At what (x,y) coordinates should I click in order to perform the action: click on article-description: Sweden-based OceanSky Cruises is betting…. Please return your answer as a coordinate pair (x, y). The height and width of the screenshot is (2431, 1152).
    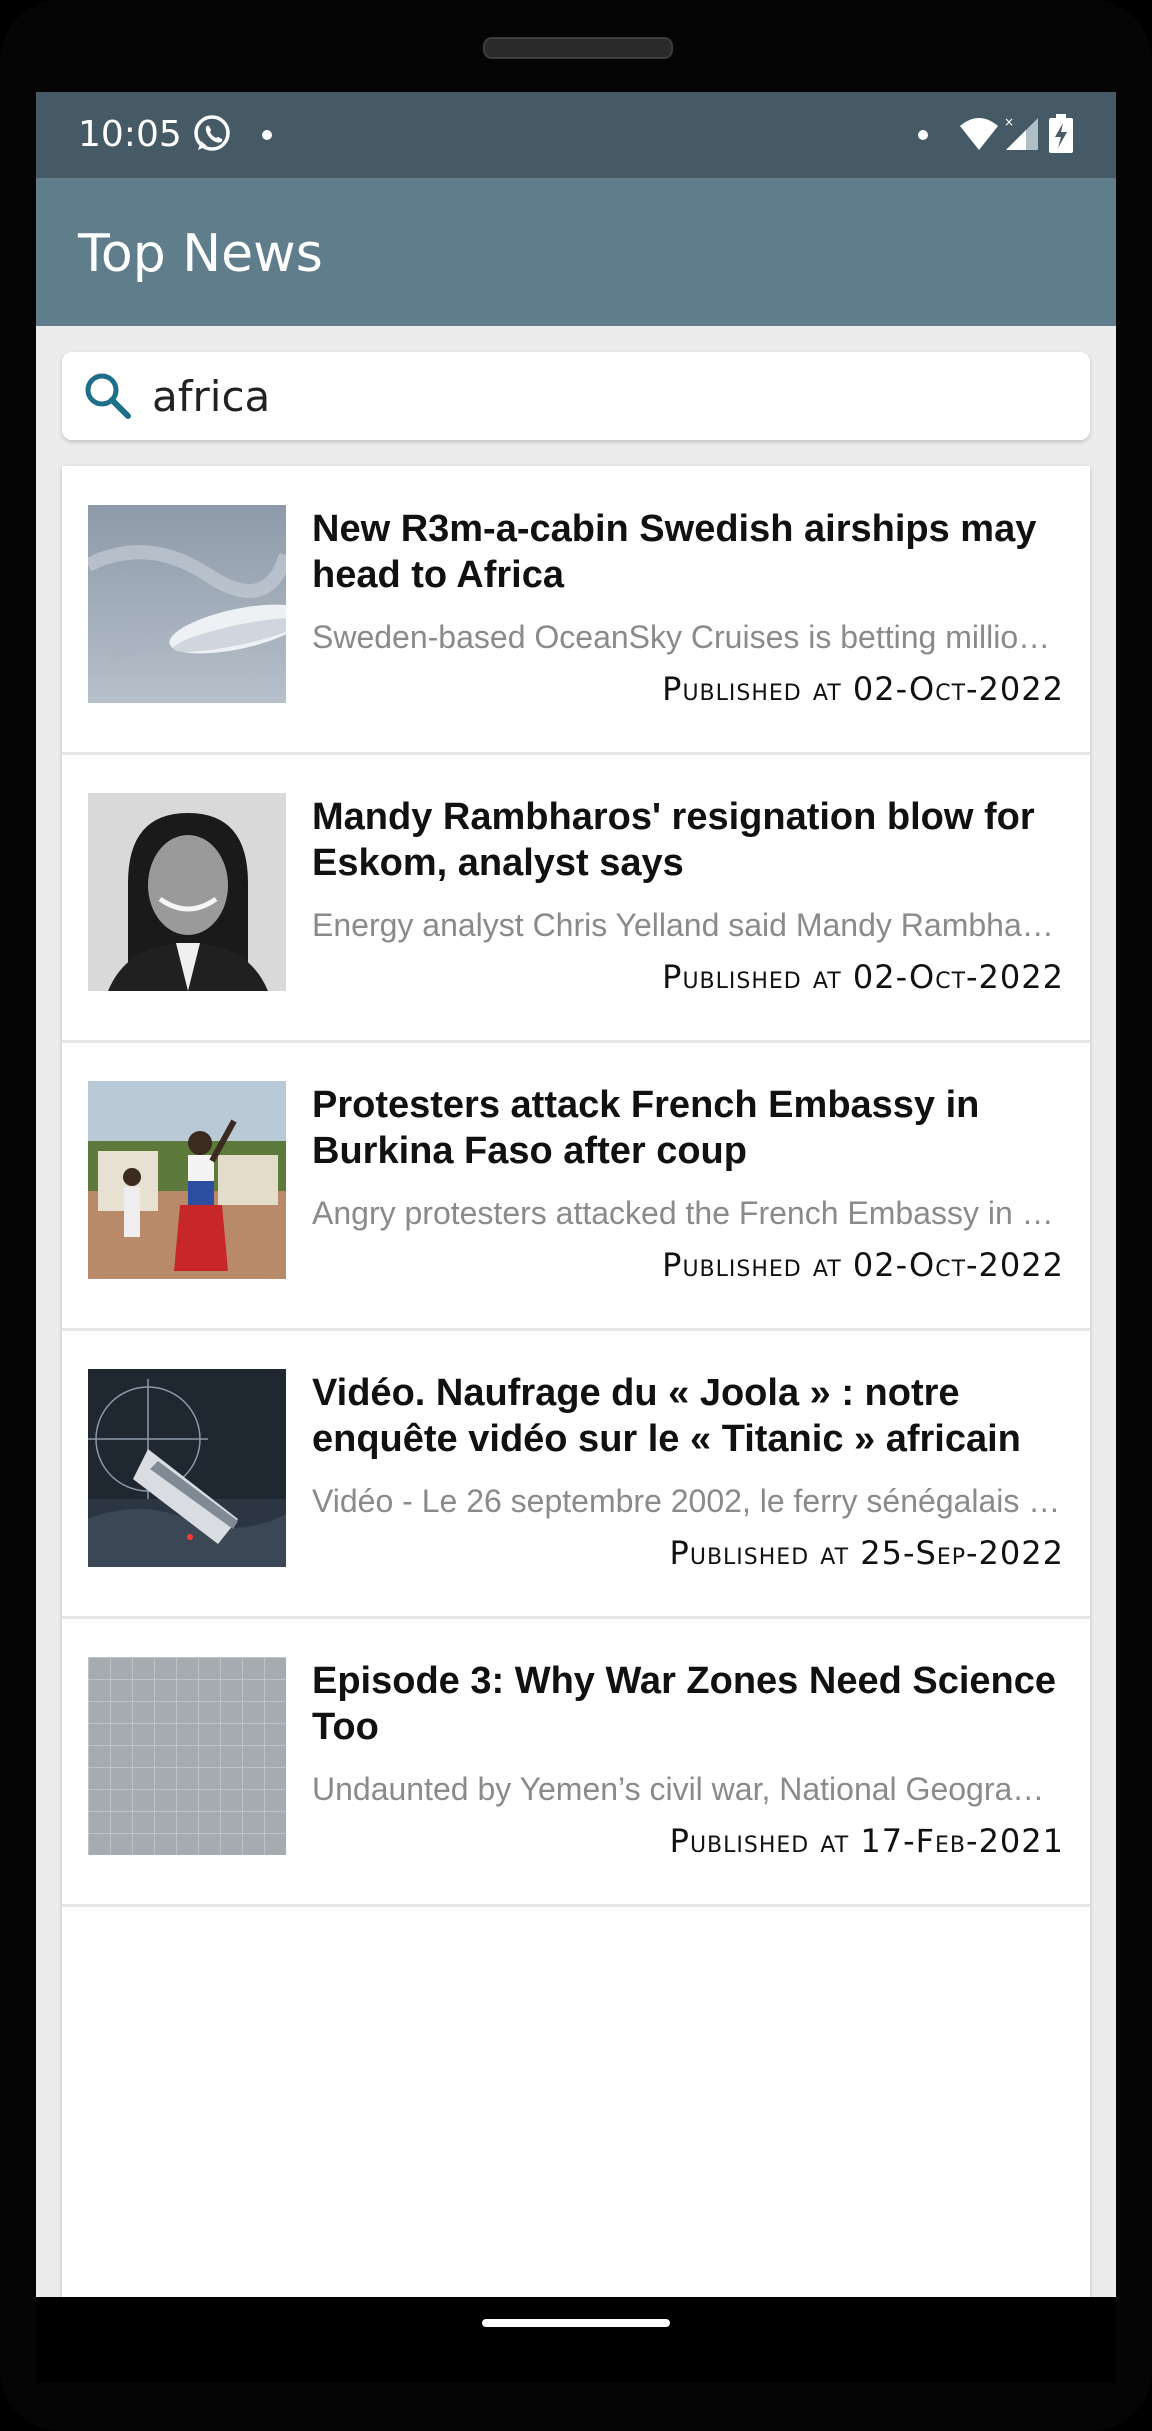
    Looking at the image, I should click on (687, 637).